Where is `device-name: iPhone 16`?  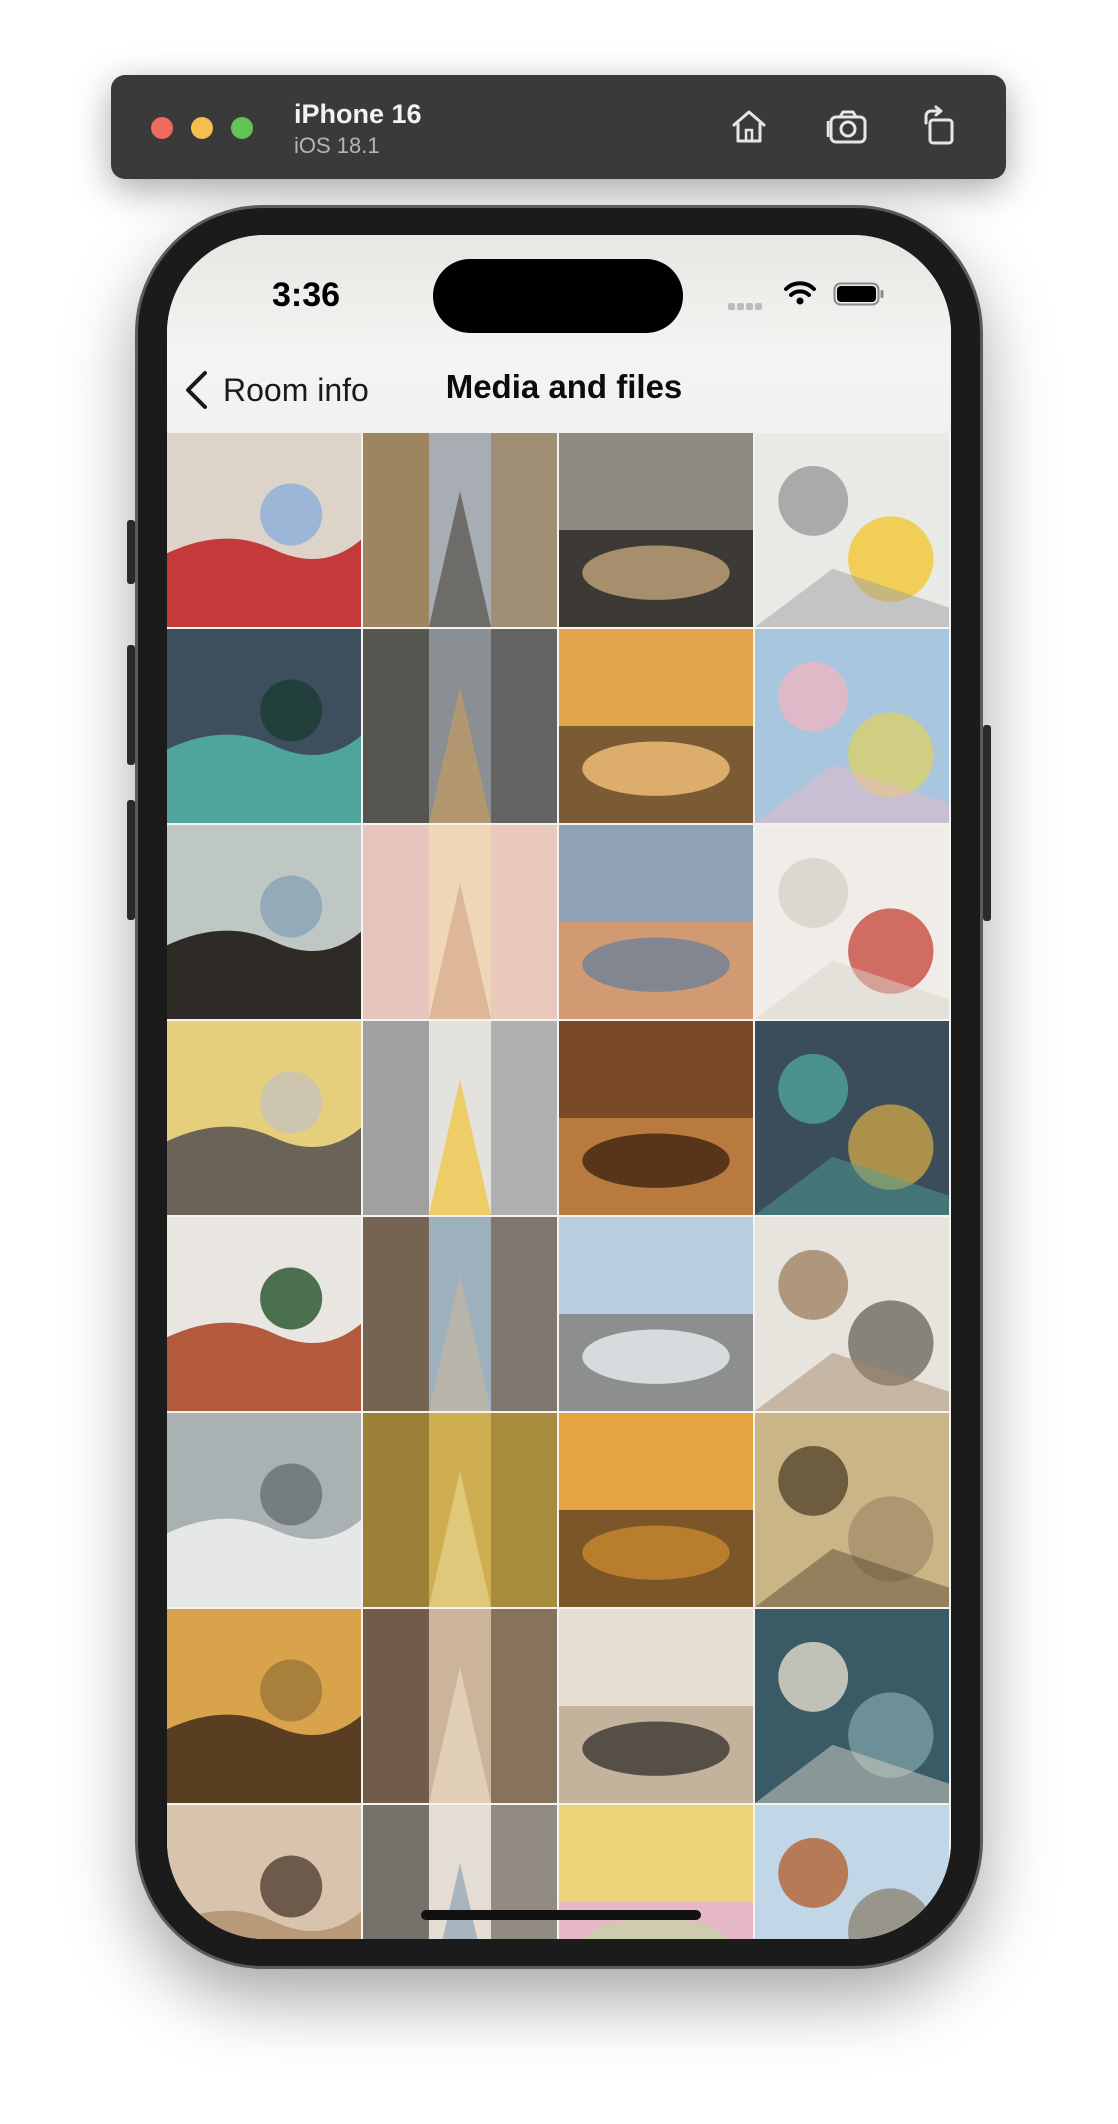 device-name: iPhone 16 is located at coordinates (358, 114).